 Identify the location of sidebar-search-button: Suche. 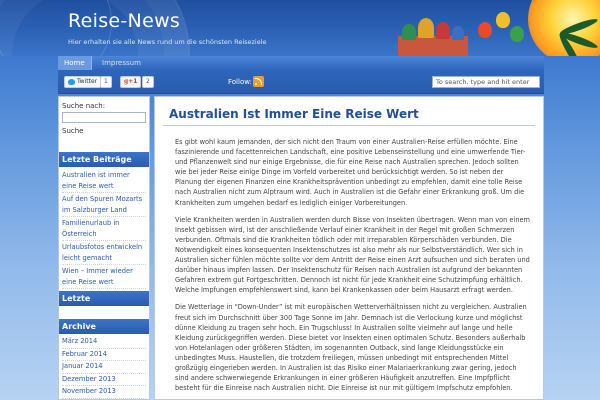
(72, 131).